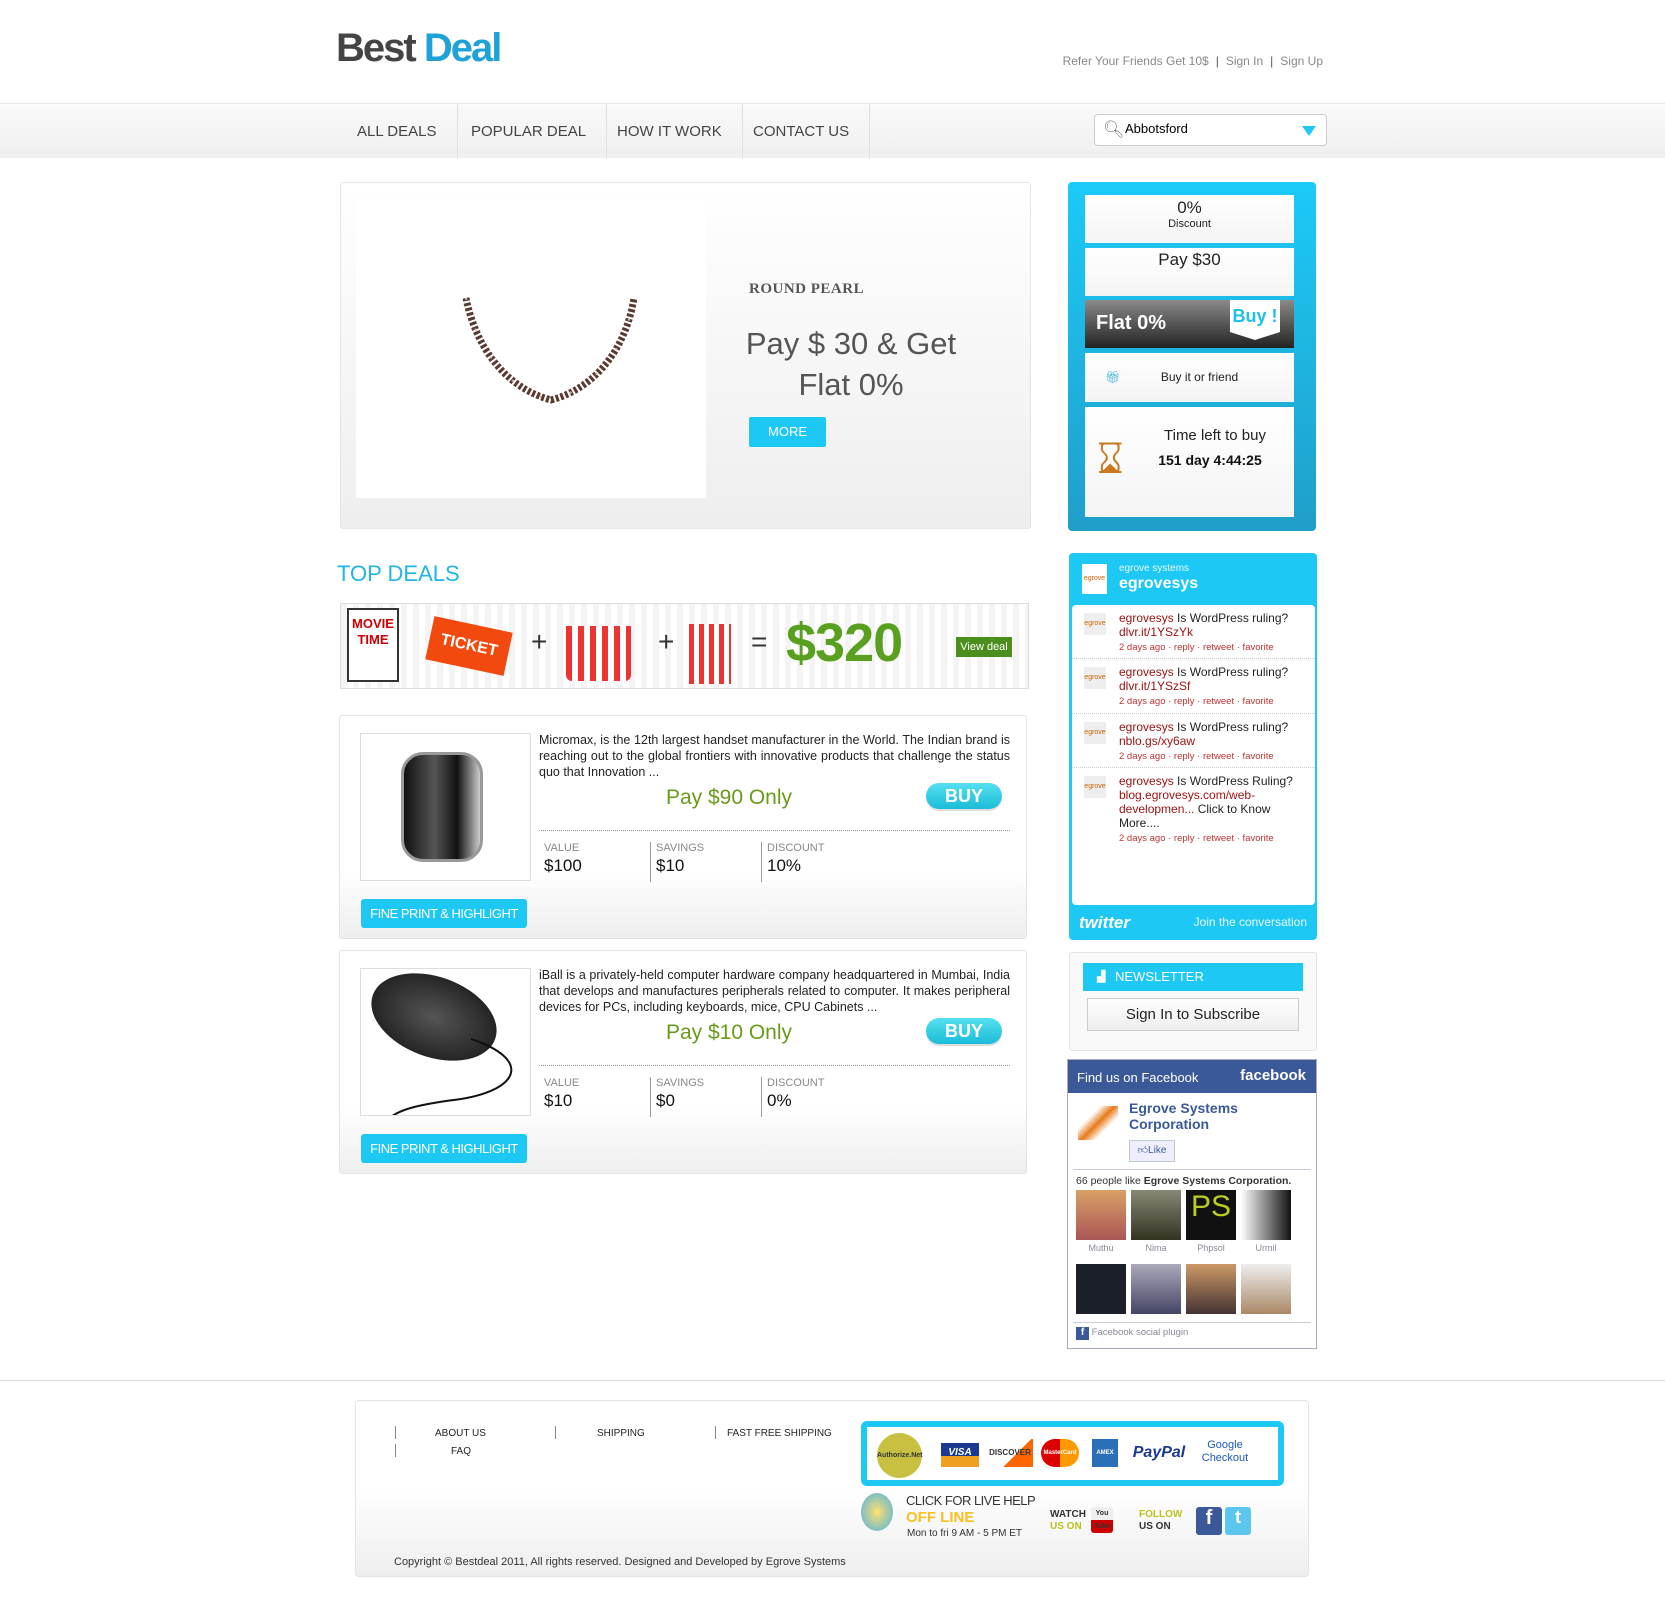  Describe the element at coordinates (1154, 686) in the screenshot. I see `tweet-link: dlvr.it/1YSzSf` at that location.